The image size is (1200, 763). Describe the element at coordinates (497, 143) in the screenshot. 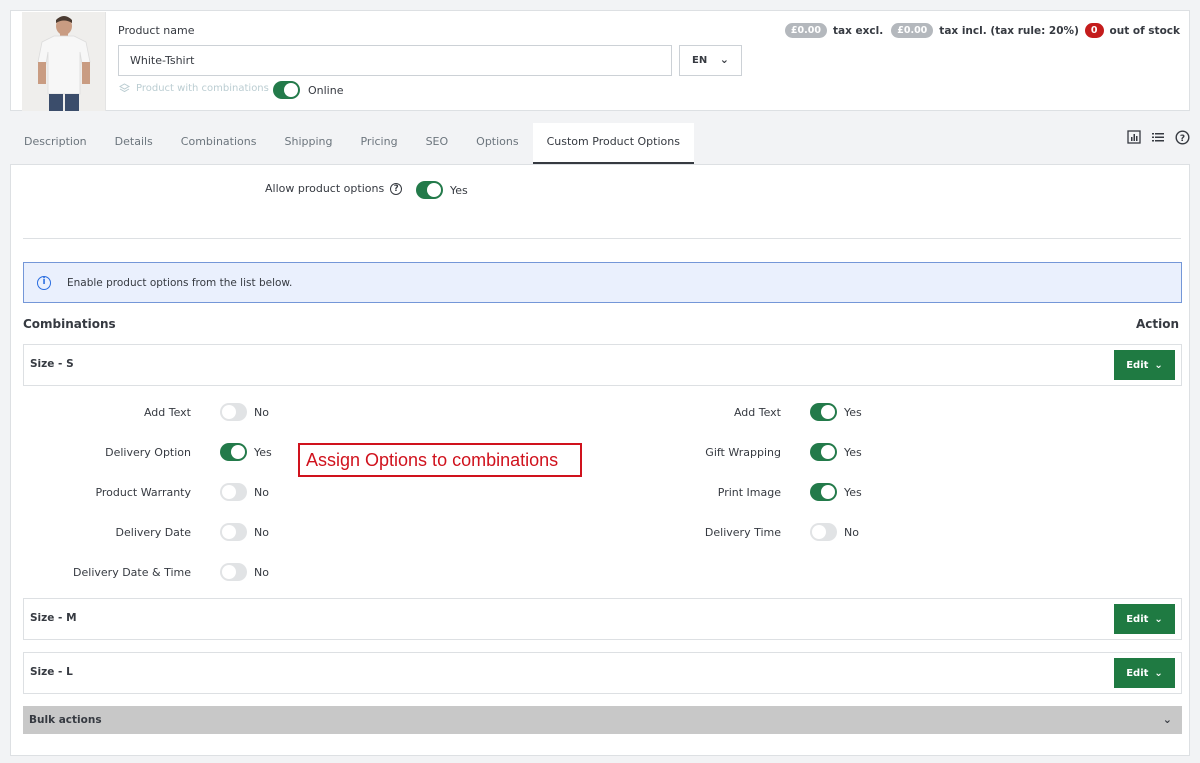

I see `tab-options: Options` at that location.